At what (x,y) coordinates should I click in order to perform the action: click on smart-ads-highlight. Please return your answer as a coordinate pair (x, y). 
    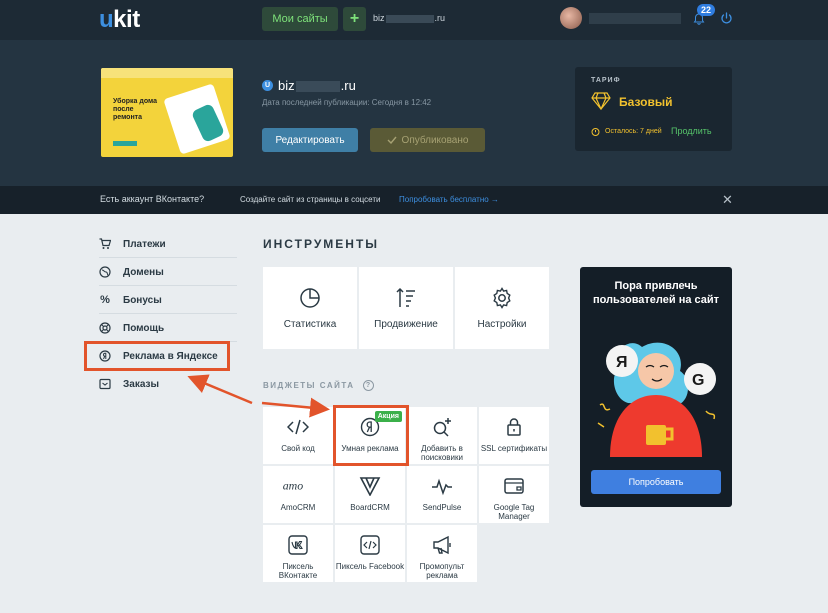
    Looking at the image, I should click on (371, 435).